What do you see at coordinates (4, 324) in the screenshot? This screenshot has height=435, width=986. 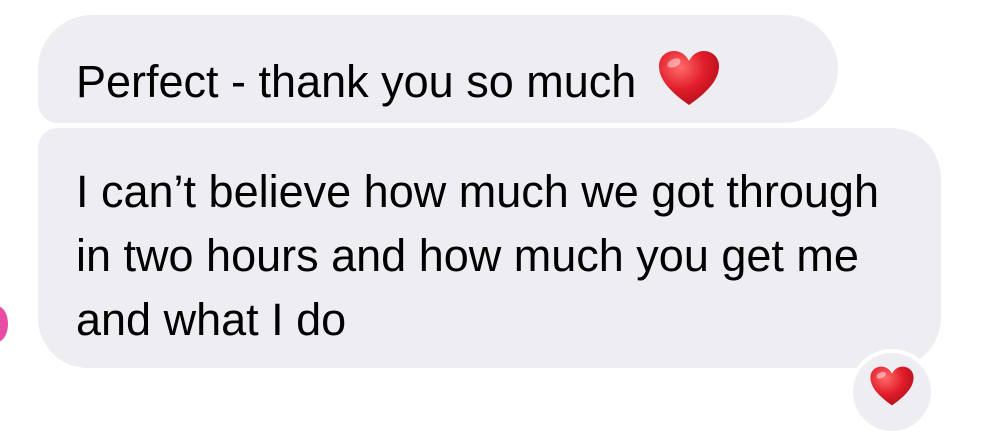 I see `contact-avatar` at bounding box center [4, 324].